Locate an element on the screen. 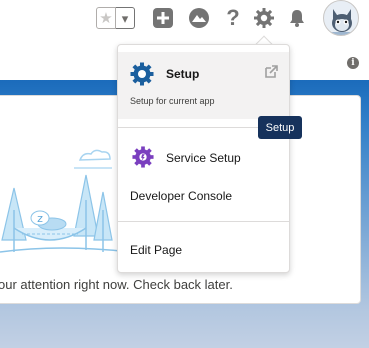 Image resolution: width=369 pixels, height=348 pixels. setup-subtitle: Setup for current app is located at coordinates (172, 101).